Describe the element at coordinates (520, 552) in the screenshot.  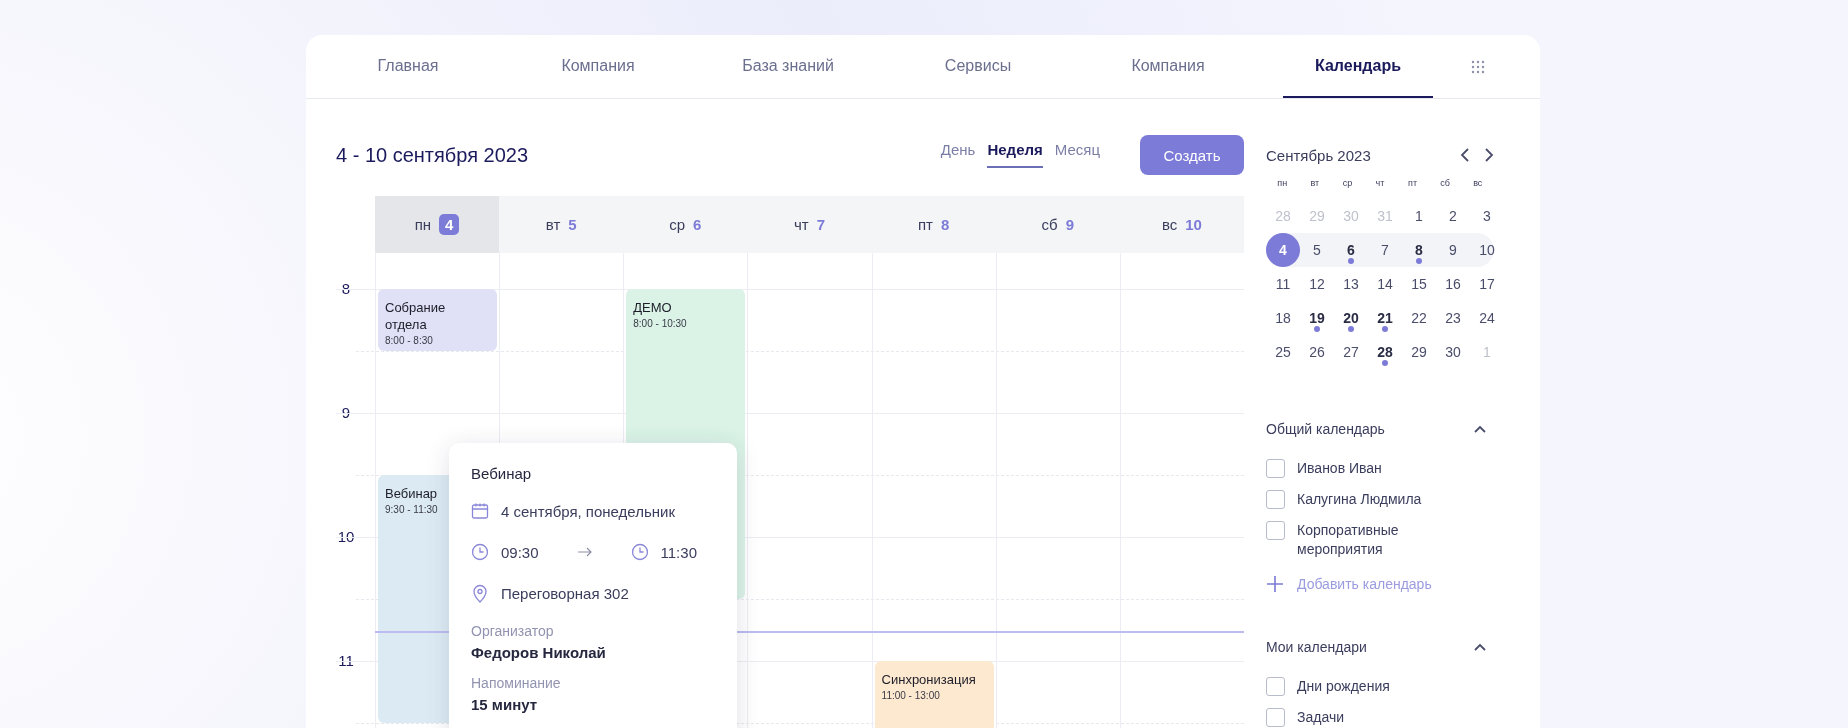
I see `start-time: 09:30` at that location.